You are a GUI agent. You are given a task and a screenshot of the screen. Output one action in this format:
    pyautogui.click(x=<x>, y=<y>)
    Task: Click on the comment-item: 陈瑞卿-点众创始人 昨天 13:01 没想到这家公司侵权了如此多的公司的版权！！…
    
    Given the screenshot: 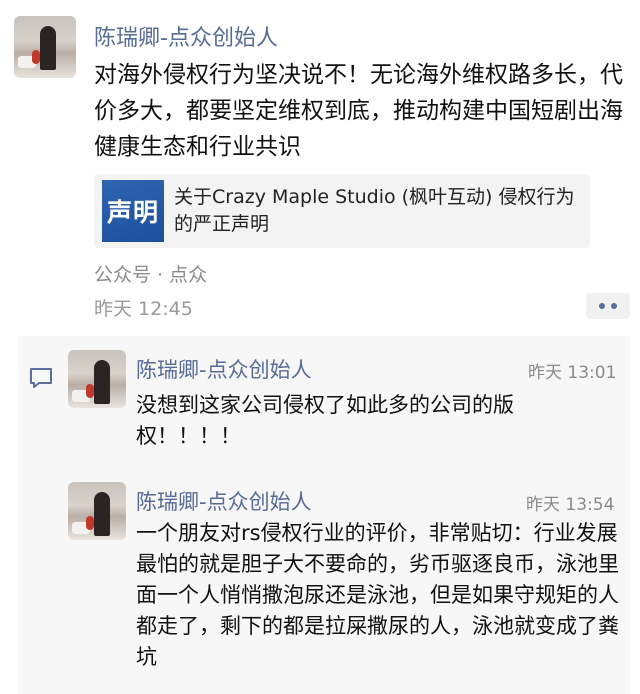 What is the action you would take?
    pyautogui.click(x=349, y=405)
    